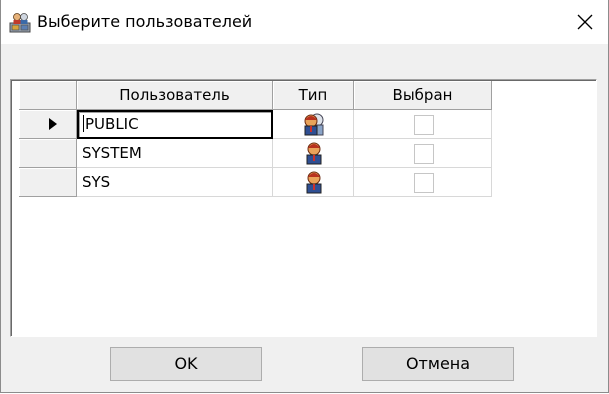 The width and height of the screenshot is (609, 394). I want to click on users-dialog-icon, so click(20, 23).